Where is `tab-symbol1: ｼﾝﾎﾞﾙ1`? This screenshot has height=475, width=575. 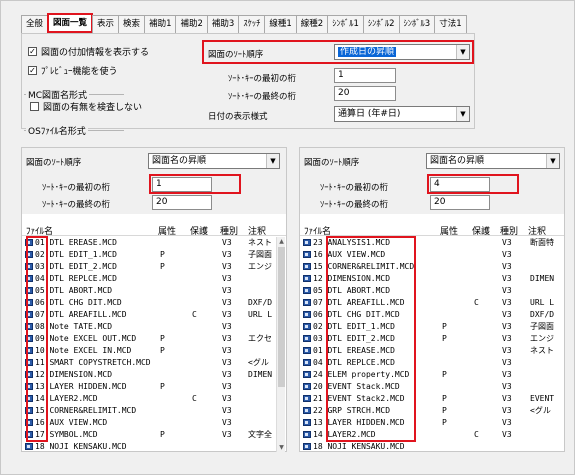
tab-symbol1: ｼﾝﾎﾞﾙ1 is located at coordinates (345, 24).